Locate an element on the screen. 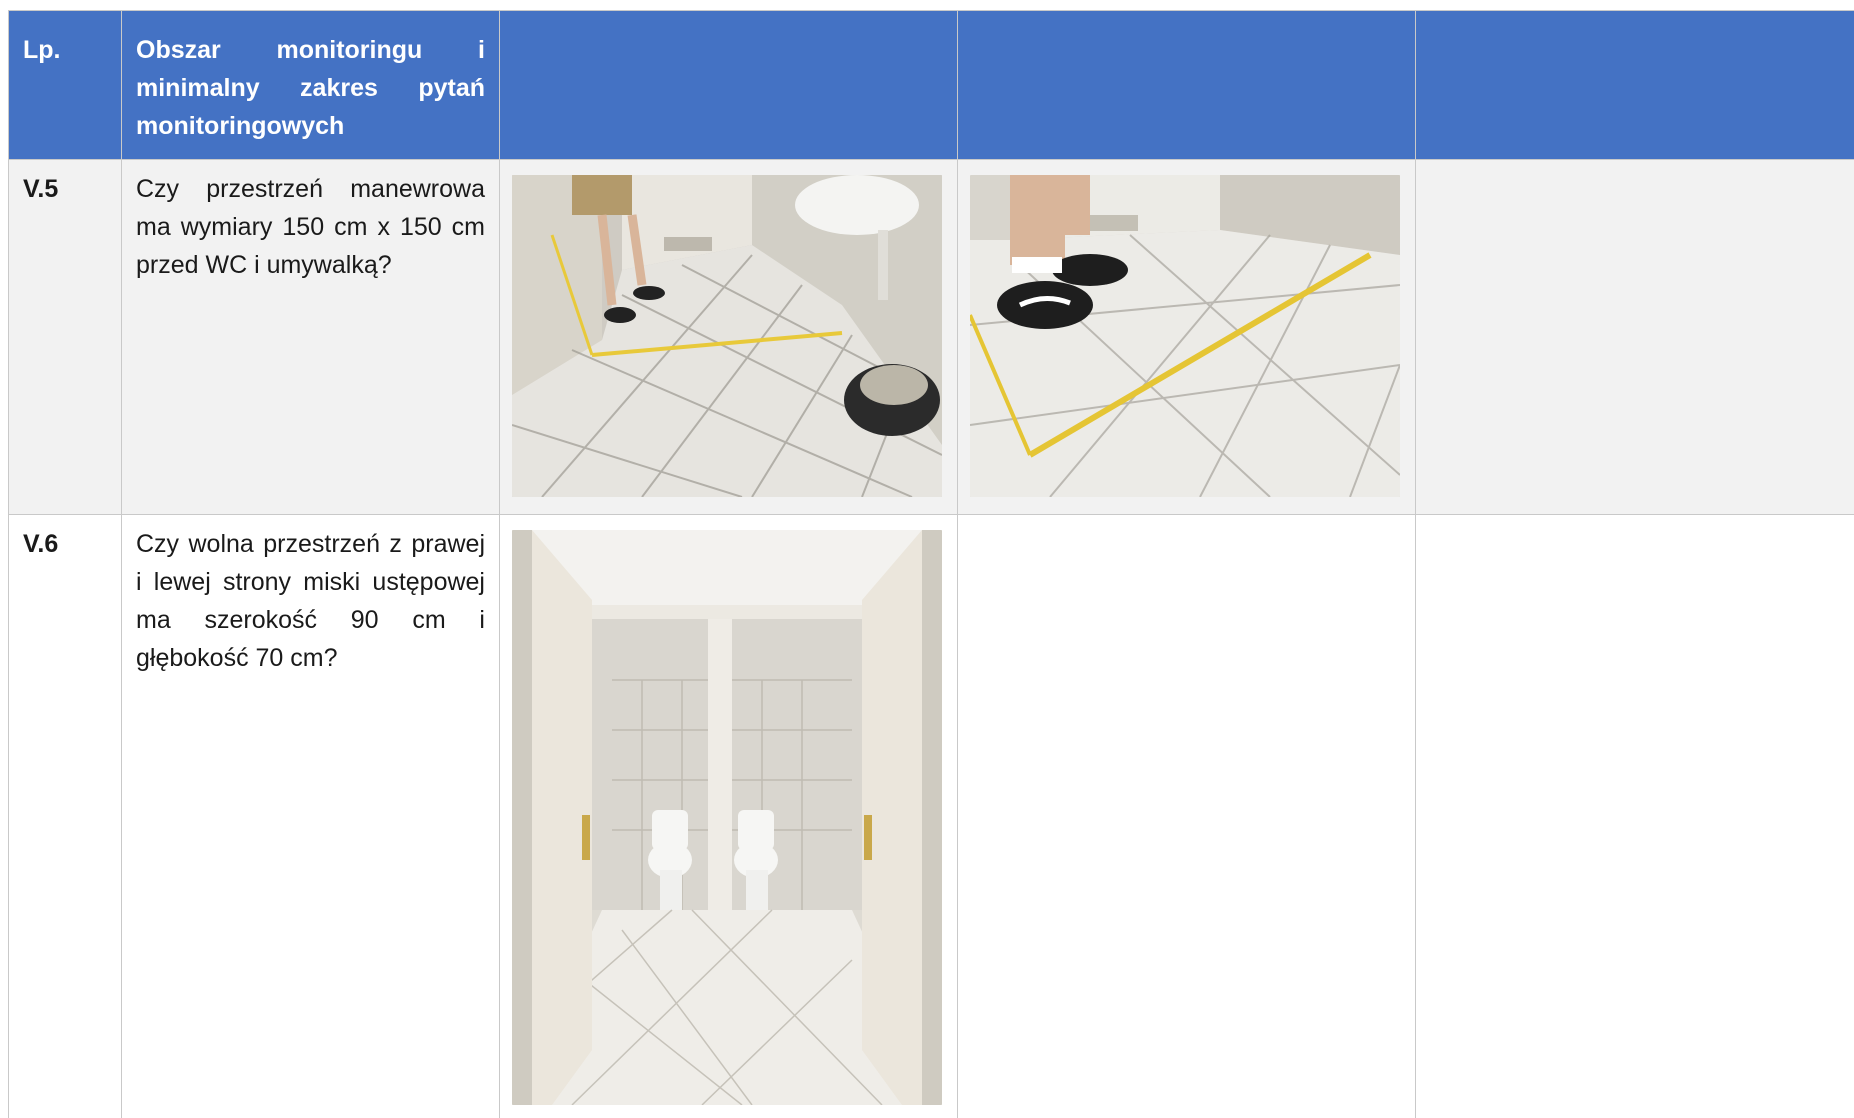  header-lp-label: Lp. is located at coordinates (42, 50).